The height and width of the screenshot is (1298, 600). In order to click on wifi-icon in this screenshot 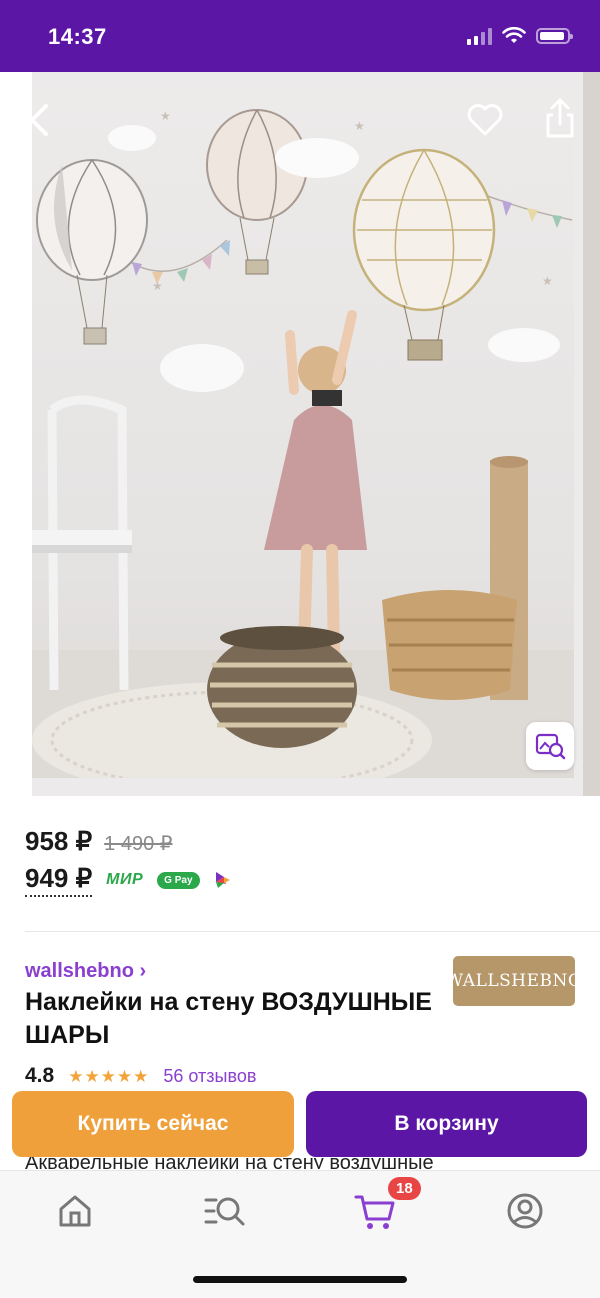, I will do `click(514, 35)`.